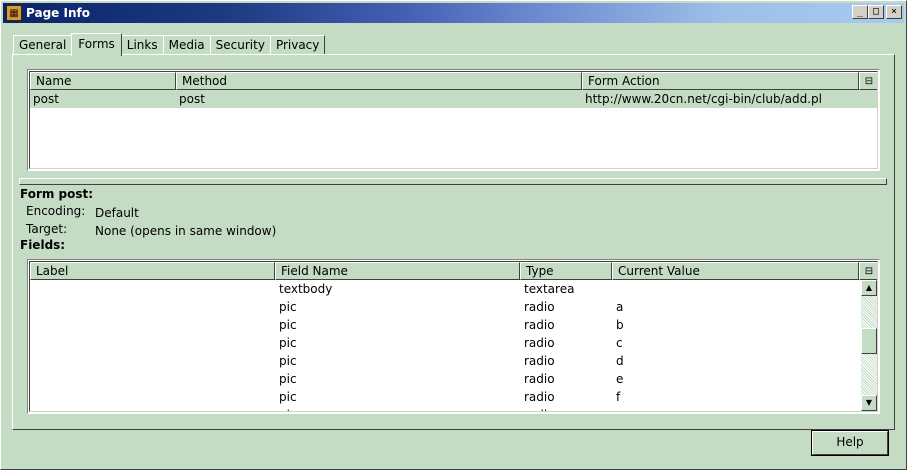 This screenshot has width=907, height=470. I want to click on table-row: pic radio c, so click(446, 343).